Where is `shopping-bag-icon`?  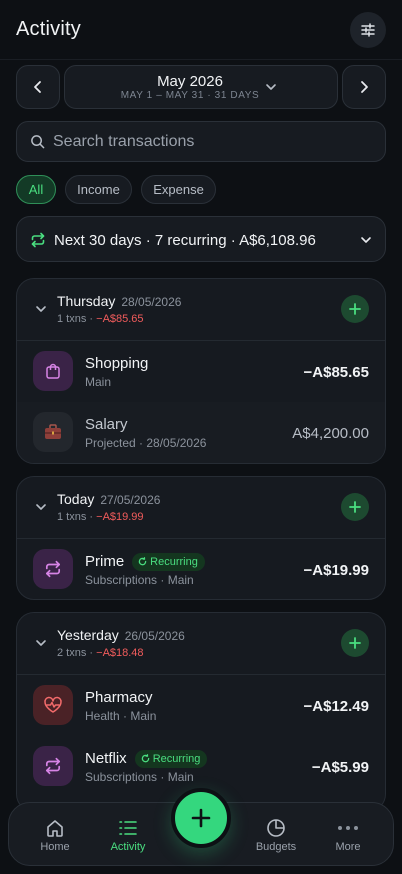 shopping-bag-icon is located at coordinates (53, 371).